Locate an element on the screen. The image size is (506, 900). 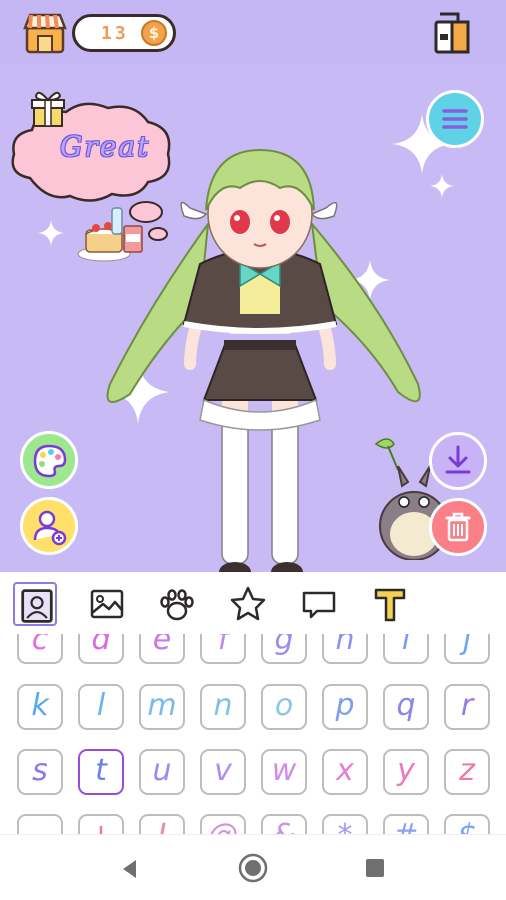
image-icon is located at coordinates (107, 604).